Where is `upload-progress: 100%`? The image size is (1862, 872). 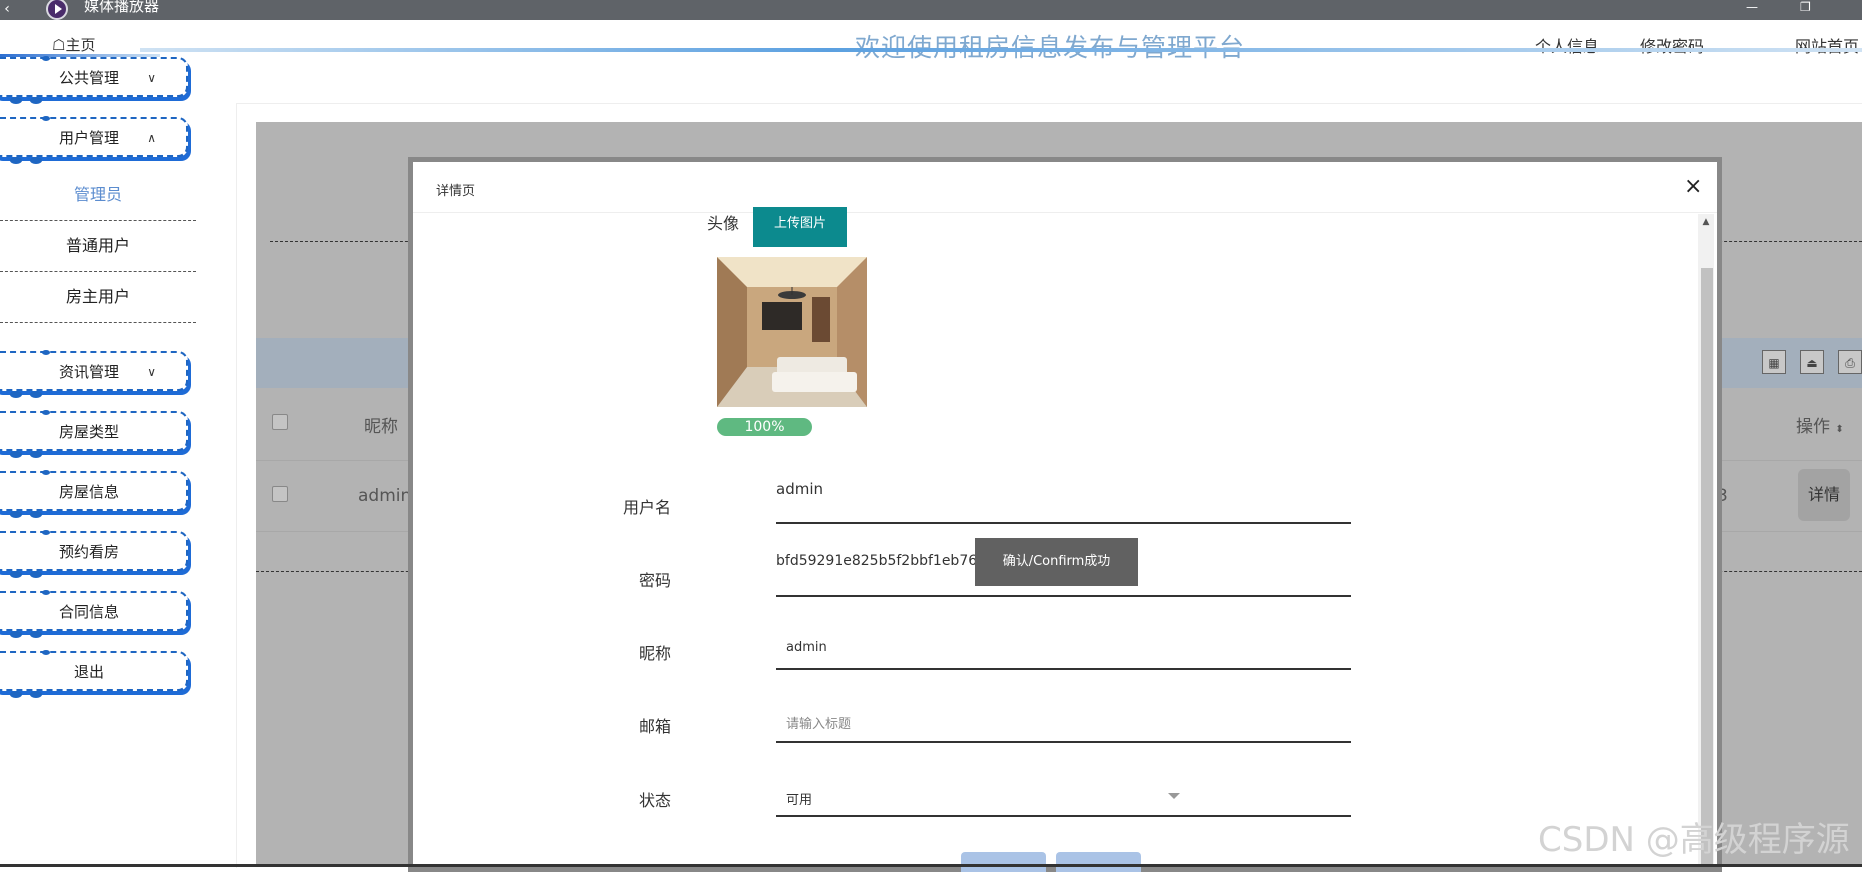 upload-progress: 100% is located at coordinates (764, 427).